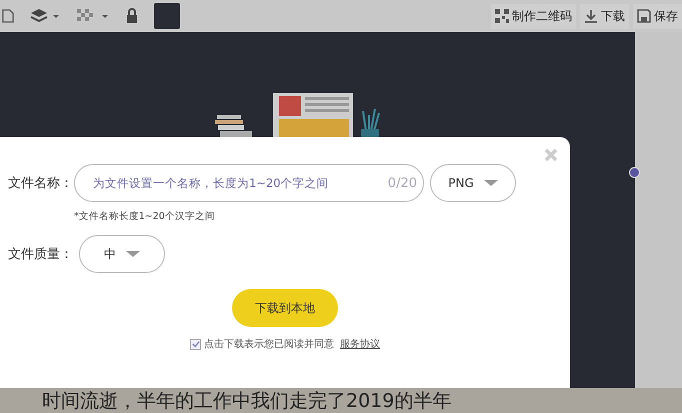 Image resolution: width=682 pixels, height=413 pixels. I want to click on qr-code-icon, so click(502, 16).